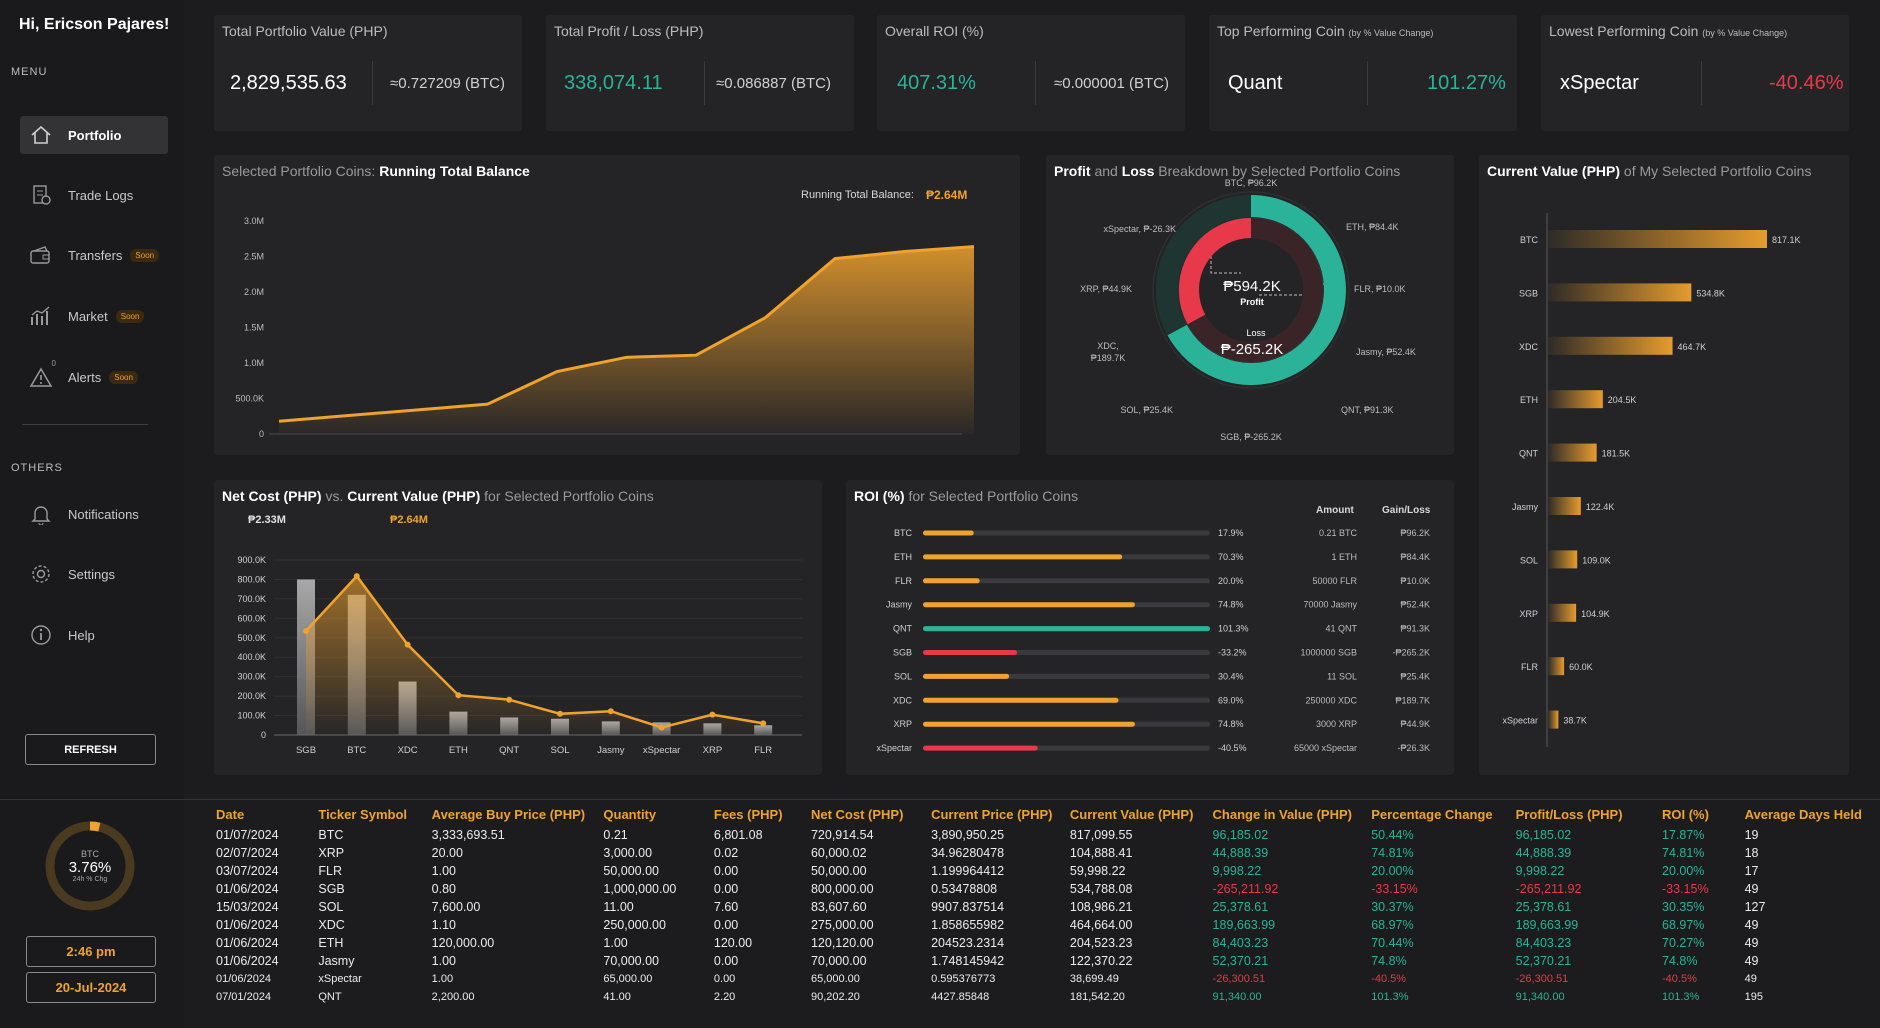  What do you see at coordinates (90, 749) in the screenshot?
I see `refresh-button: REFRESH` at bounding box center [90, 749].